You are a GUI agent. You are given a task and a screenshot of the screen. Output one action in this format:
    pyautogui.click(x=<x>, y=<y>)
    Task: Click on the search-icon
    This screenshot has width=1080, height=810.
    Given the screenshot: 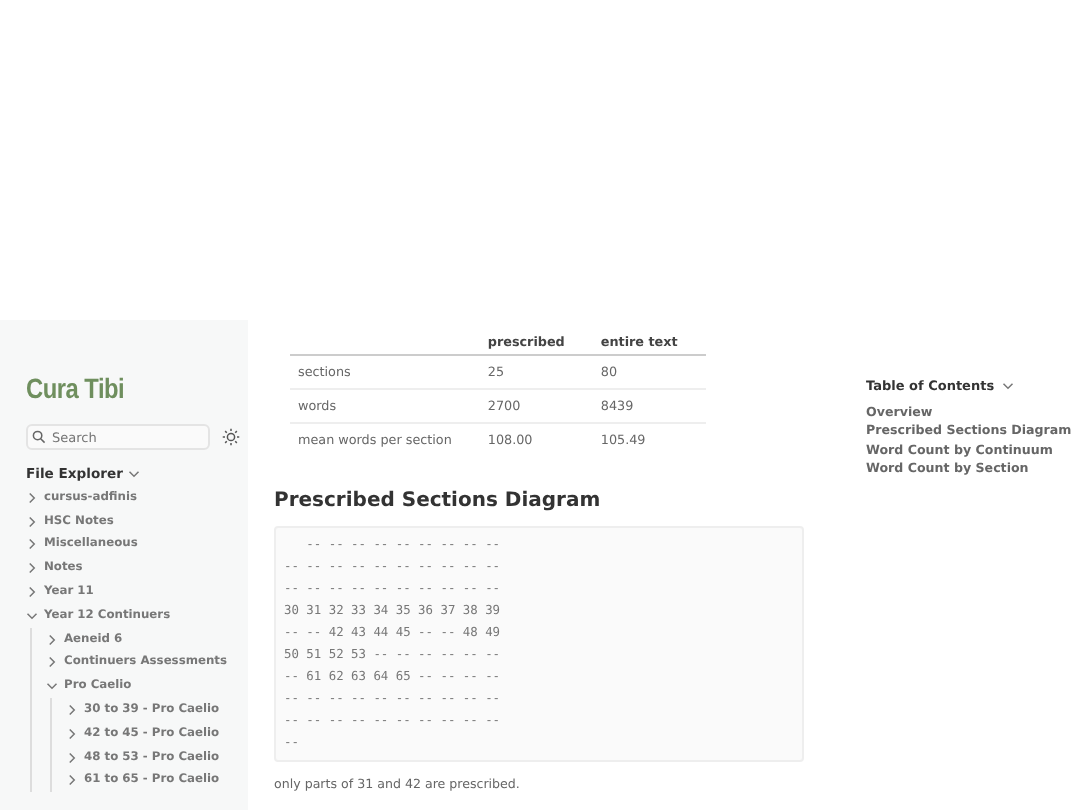 What is the action you would take?
    pyautogui.click(x=39, y=437)
    